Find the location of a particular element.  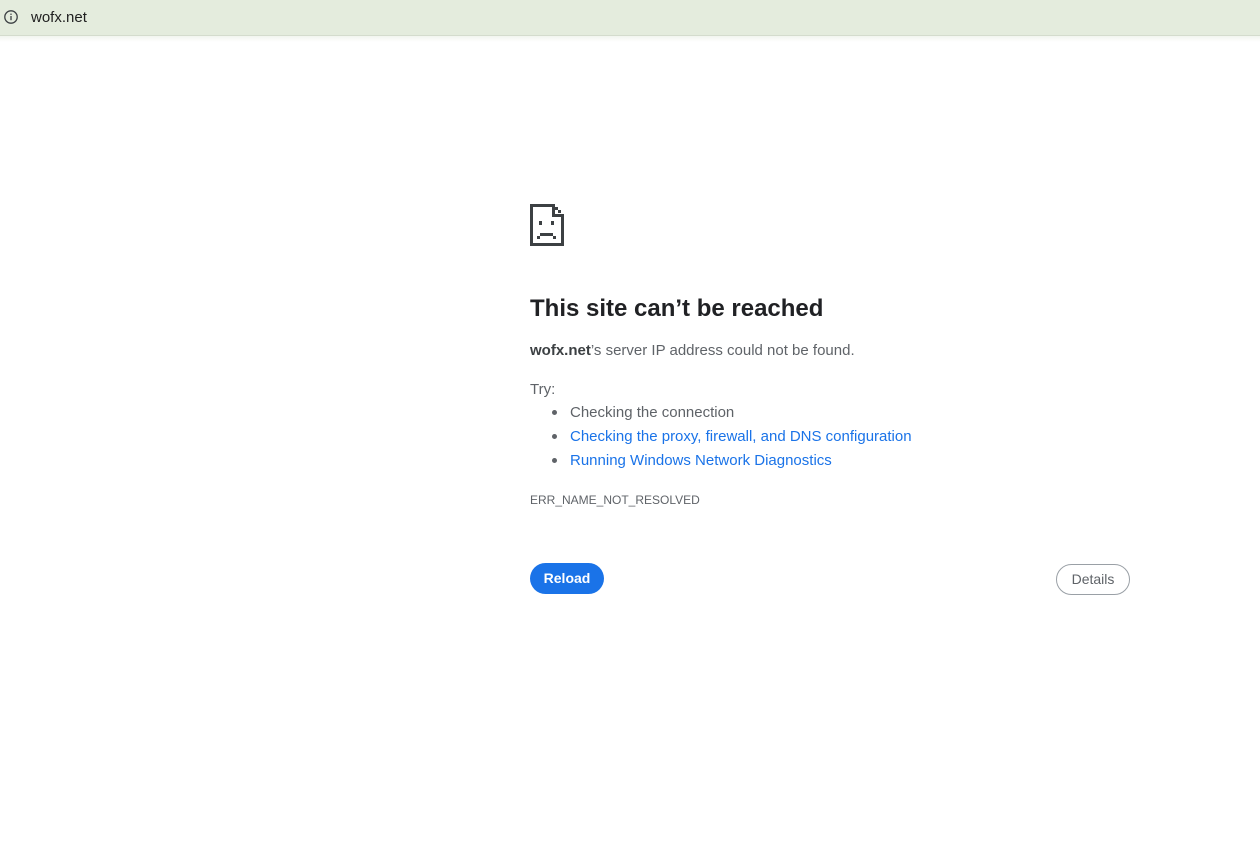

sad-document-icon is located at coordinates (547, 225).